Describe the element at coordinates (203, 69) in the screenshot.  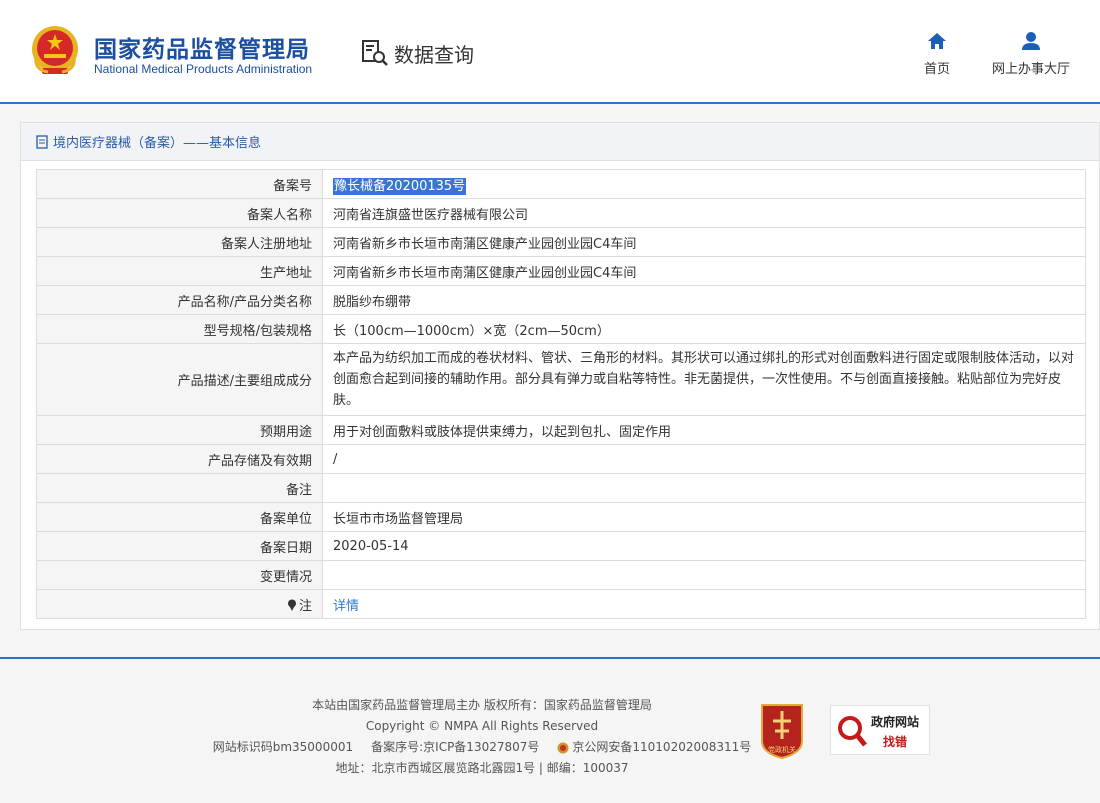
I see `brand-title-en: National Medical Products Administration` at that location.